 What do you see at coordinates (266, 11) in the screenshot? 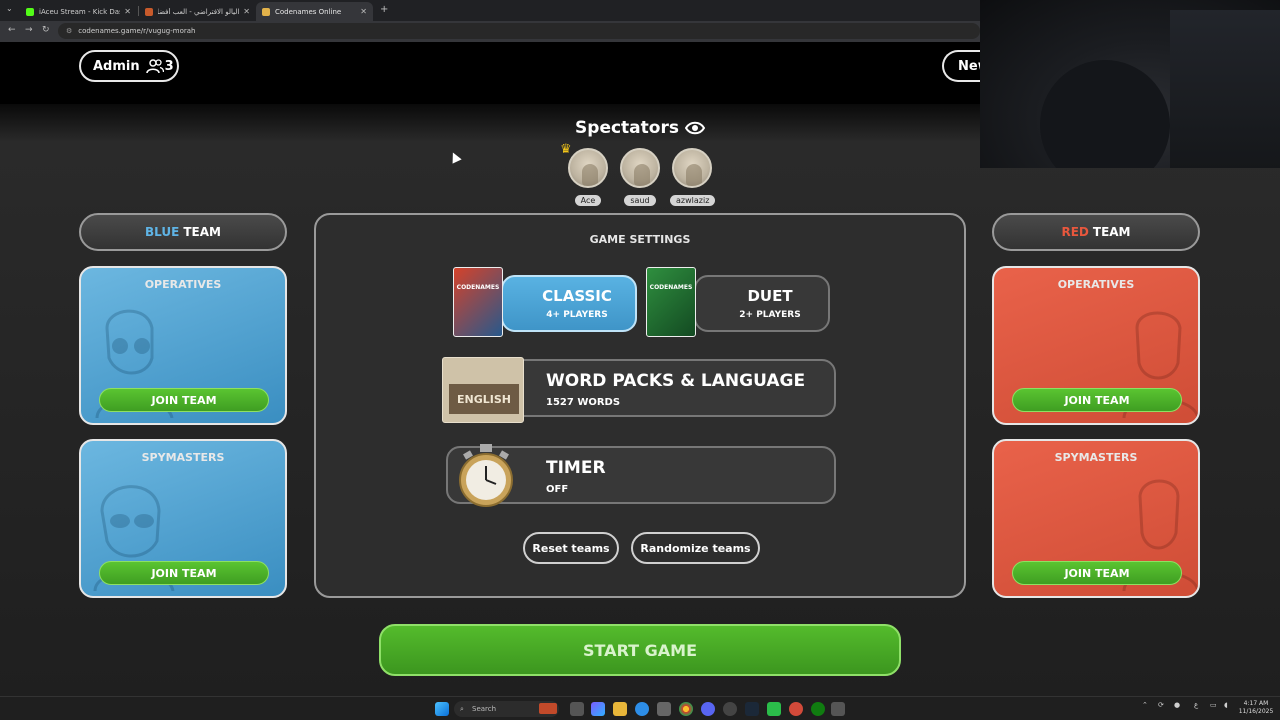
I see `codenames-icon` at bounding box center [266, 11].